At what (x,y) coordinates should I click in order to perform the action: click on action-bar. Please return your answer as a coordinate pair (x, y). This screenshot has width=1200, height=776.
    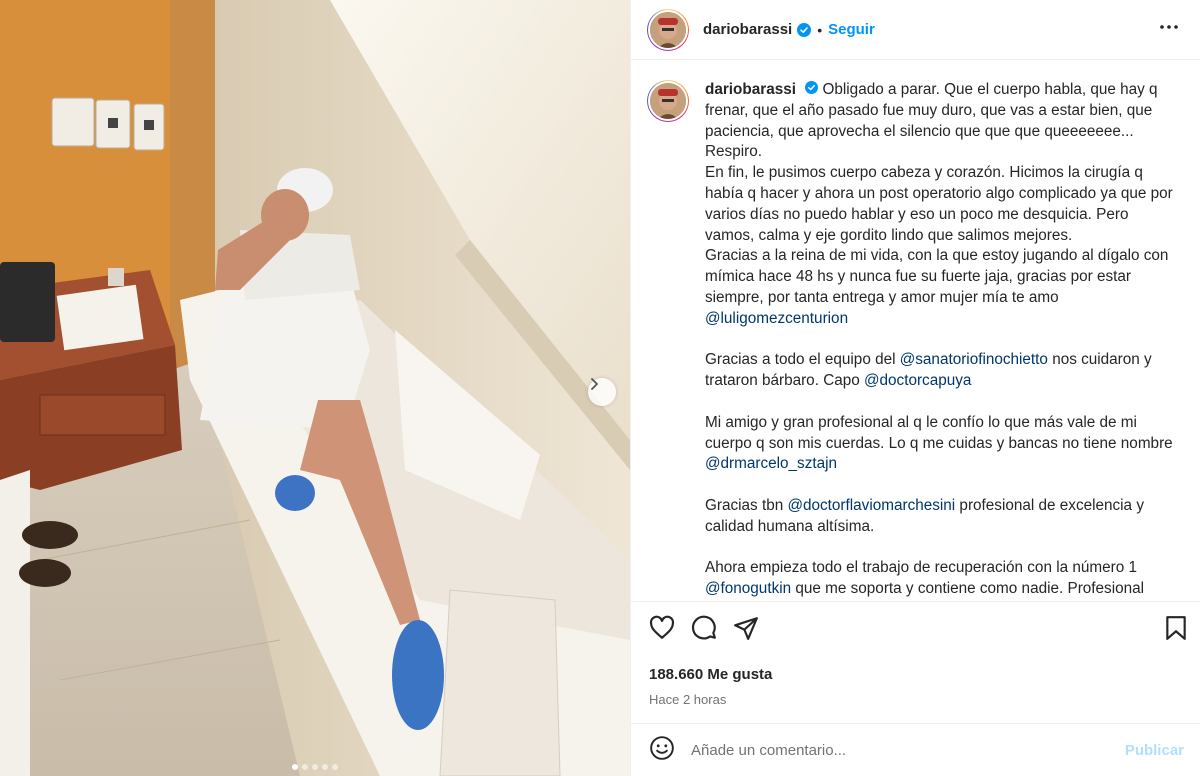
    Looking at the image, I should click on (915, 628).